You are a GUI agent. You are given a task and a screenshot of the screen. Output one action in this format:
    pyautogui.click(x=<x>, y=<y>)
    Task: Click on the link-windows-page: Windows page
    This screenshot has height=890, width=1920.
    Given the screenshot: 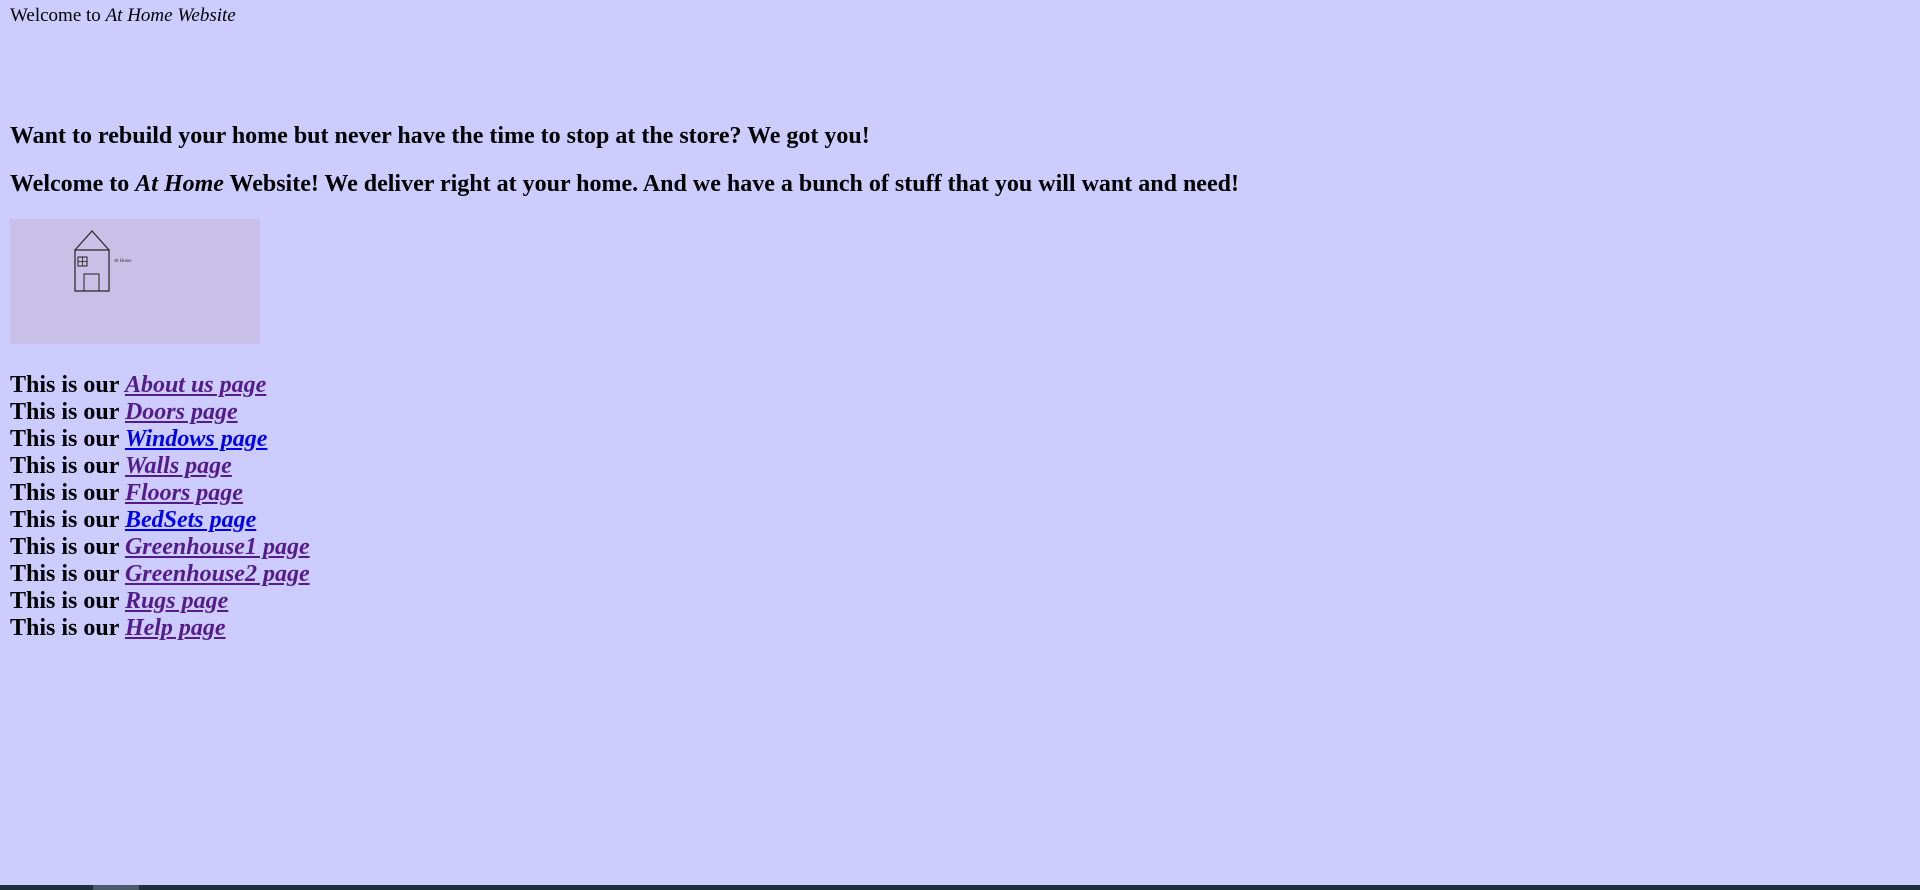 What is the action you would take?
    pyautogui.click(x=196, y=439)
    